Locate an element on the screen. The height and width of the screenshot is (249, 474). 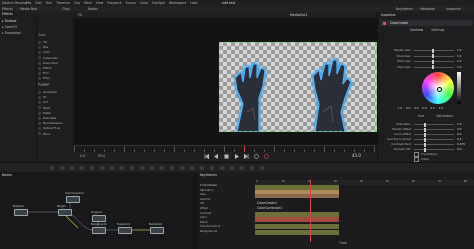
node-background1: Background1 is located at coordinates (99, 228).